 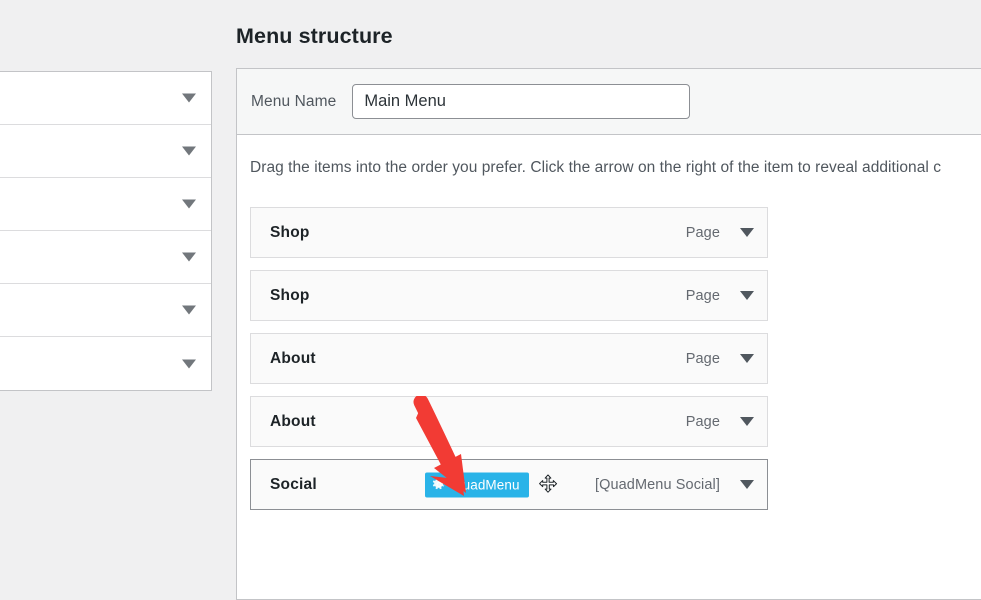 I want to click on quadmenu-badge-area: QuadMenu, so click(x=492, y=484).